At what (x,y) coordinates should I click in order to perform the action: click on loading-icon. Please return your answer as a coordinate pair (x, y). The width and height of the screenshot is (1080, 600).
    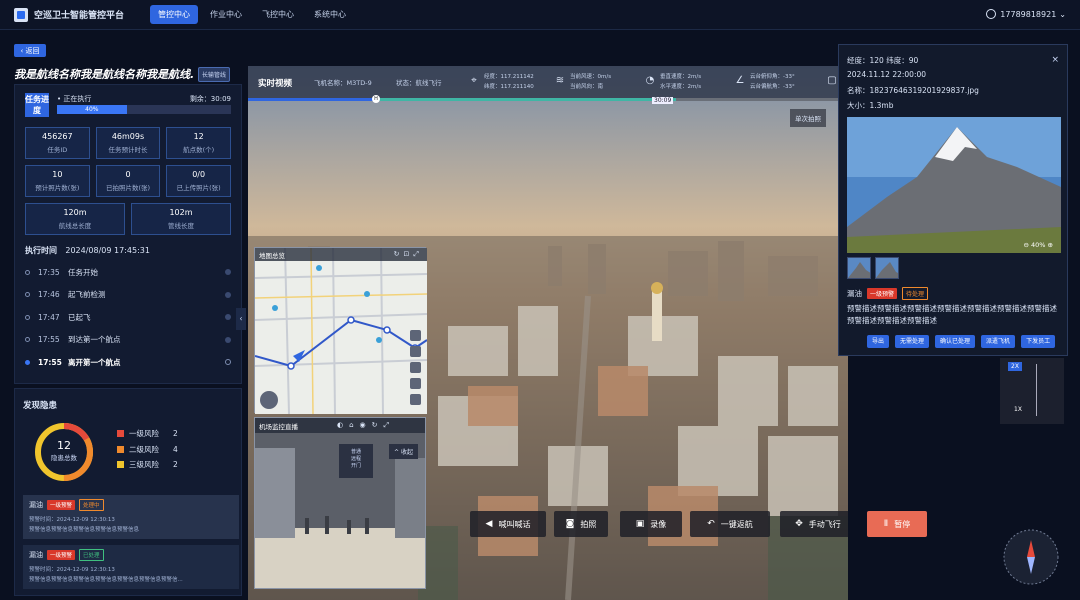
    Looking at the image, I should click on (228, 362).